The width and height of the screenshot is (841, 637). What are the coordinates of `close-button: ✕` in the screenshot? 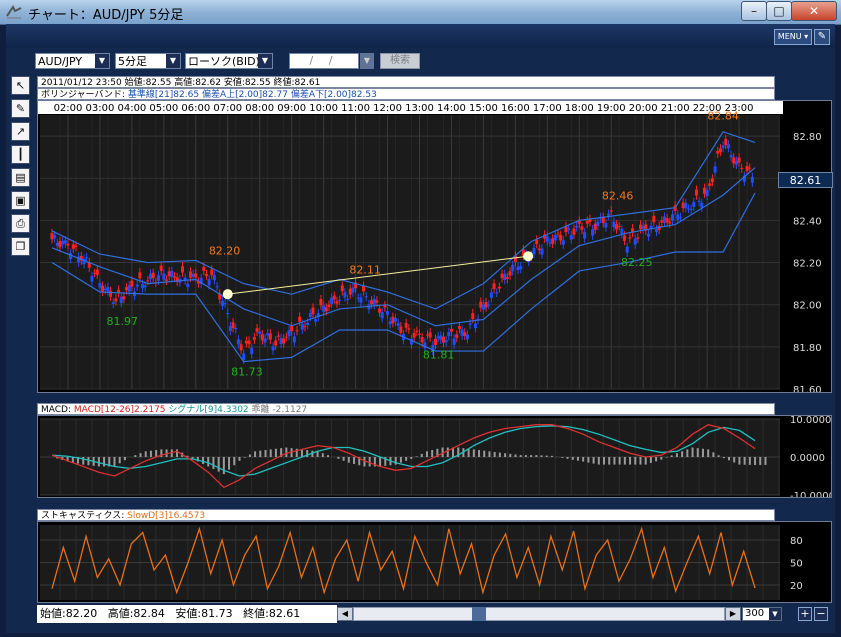 It's located at (814, 11).